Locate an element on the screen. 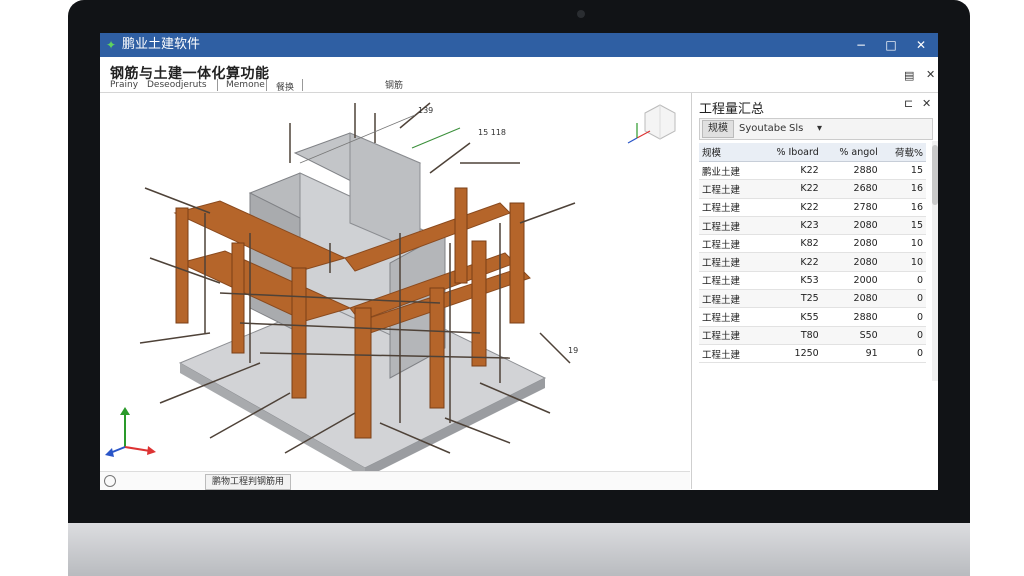 This screenshot has width=1024, height=576. table-cell: 91 is located at coordinates (851, 354).